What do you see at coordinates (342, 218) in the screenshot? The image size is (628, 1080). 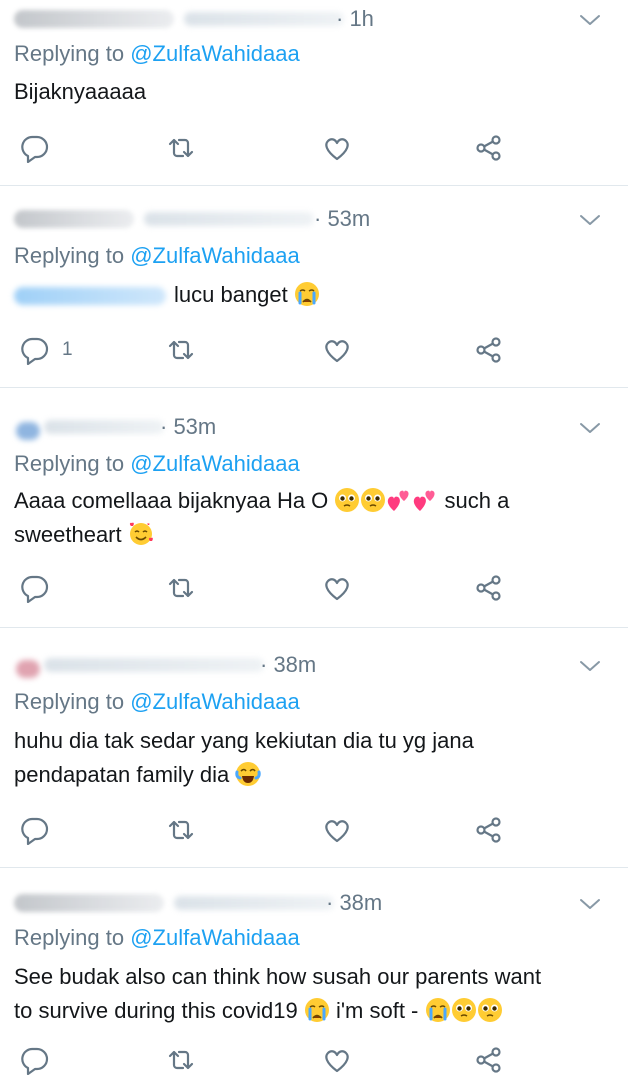 I see `tweet-timestamp: · 53m` at bounding box center [342, 218].